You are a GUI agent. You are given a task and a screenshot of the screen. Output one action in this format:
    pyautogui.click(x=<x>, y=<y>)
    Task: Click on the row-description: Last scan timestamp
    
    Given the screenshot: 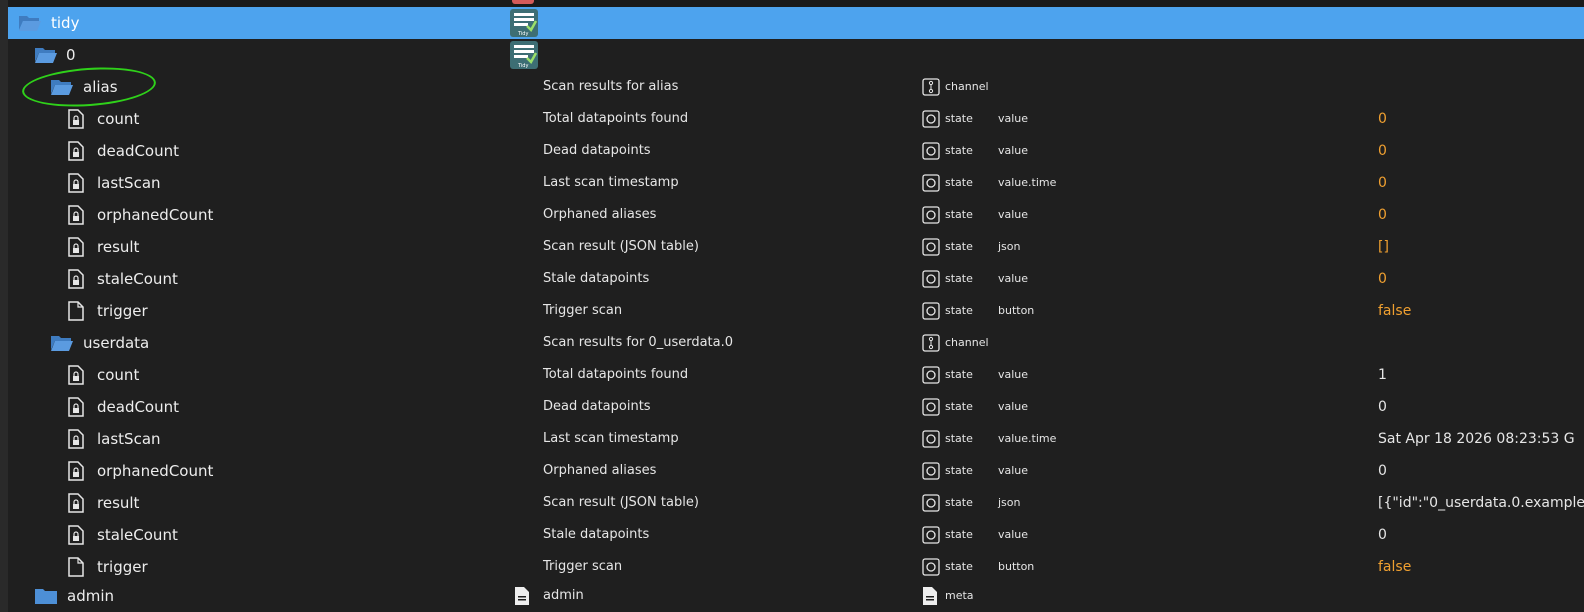 What is the action you would take?
    pyautogui.click(x=611, y=438)
    